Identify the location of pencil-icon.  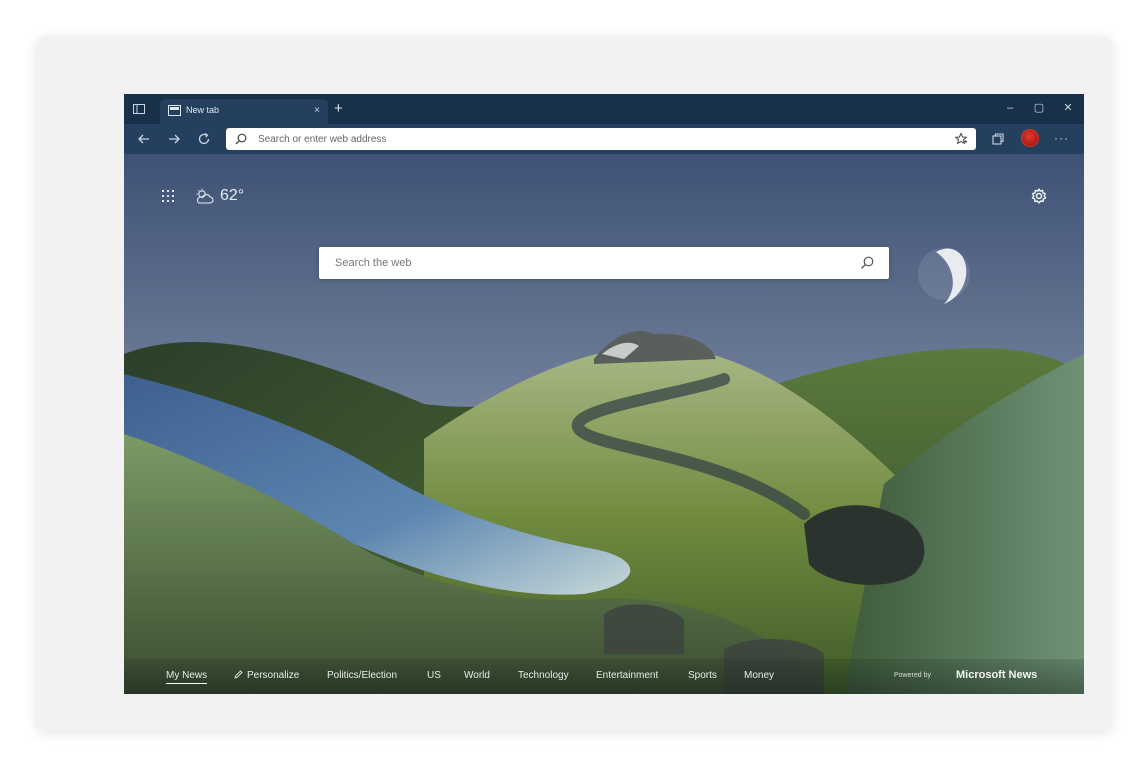
(238, 674).